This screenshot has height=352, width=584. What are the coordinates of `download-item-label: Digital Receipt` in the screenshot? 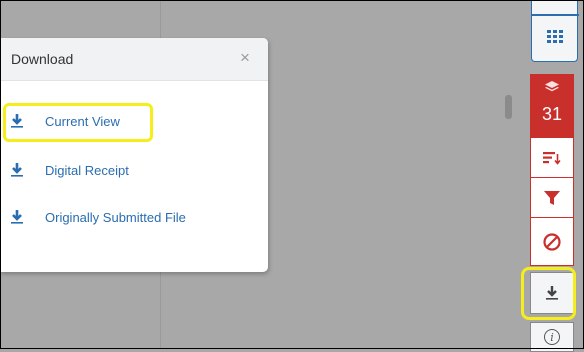 It's located at (87, 170).